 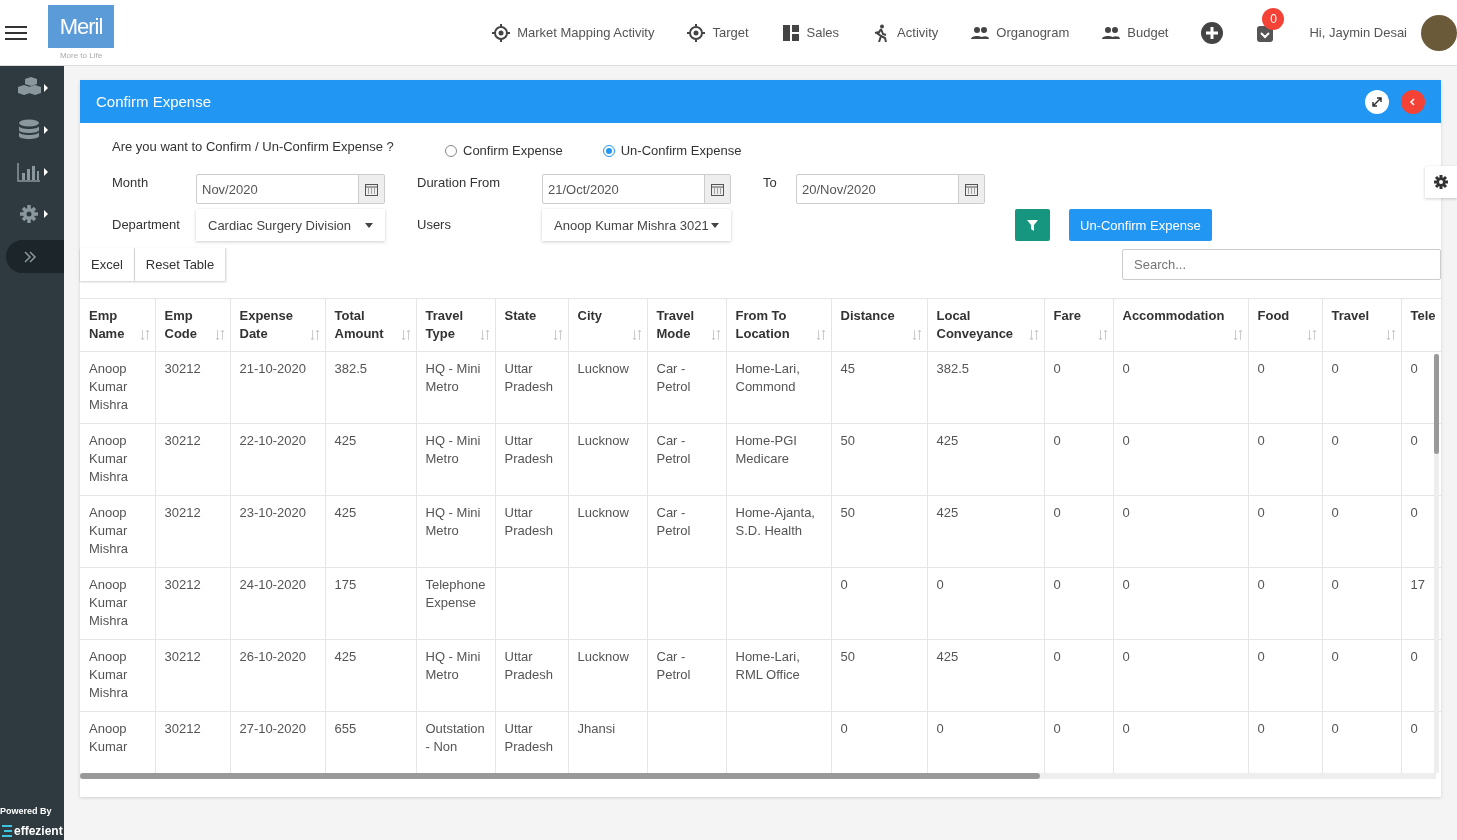 What do you see at coordinates (636, 189) in the screenshot?
I see `date-field: 21/Oct/2020` at bounding box center [636, 189].